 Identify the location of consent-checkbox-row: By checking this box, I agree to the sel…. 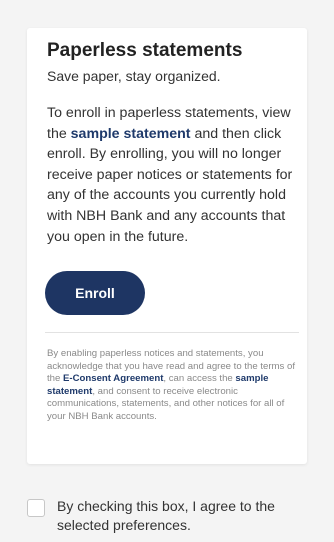
(172, 517).